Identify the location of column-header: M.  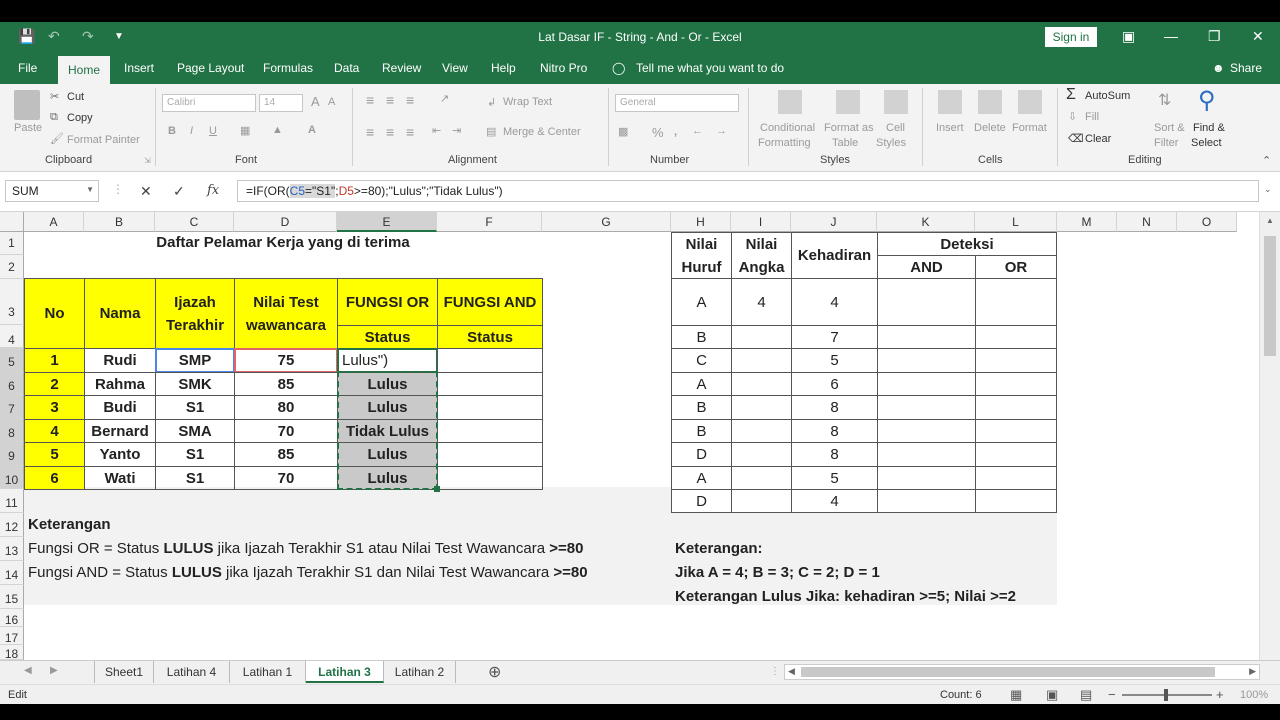
(1087, 222).